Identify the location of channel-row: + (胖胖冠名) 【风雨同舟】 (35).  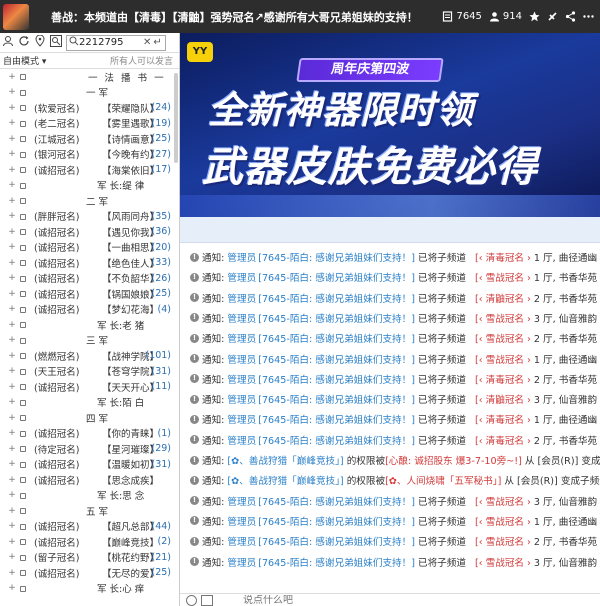
(89, 217).